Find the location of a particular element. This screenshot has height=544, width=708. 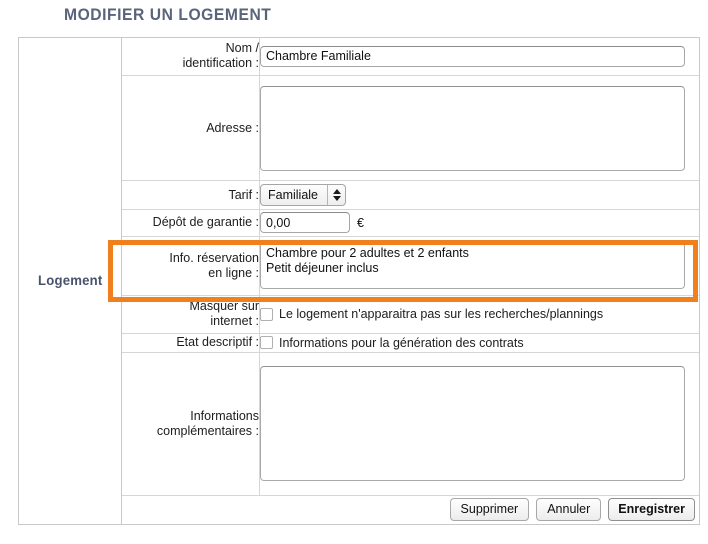

tarif-select-value: Familiale is located at coordinates (293, 195).